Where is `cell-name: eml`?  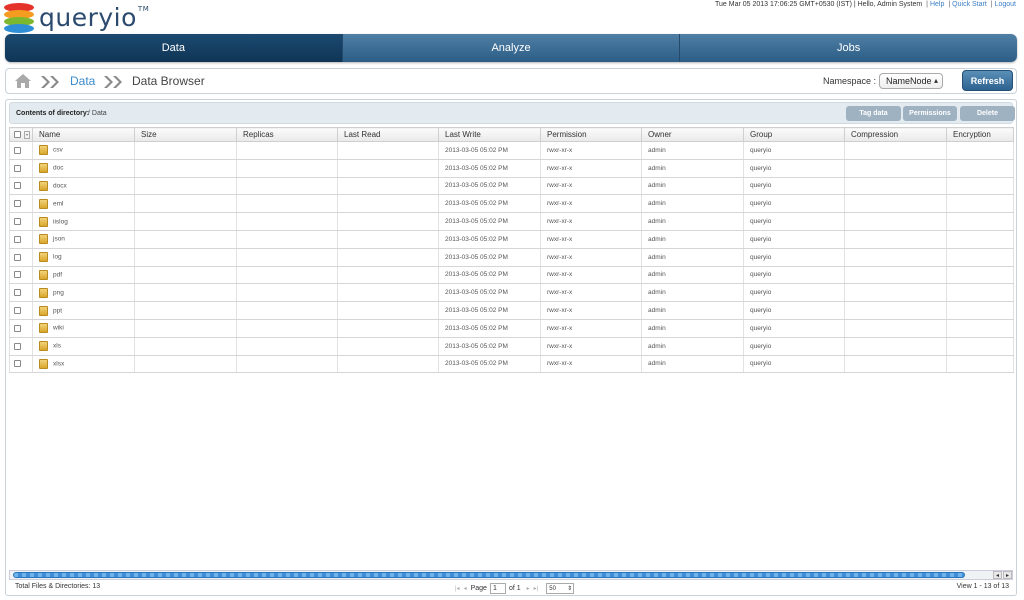 cell-name: eml is located at coordinates (83, 204).